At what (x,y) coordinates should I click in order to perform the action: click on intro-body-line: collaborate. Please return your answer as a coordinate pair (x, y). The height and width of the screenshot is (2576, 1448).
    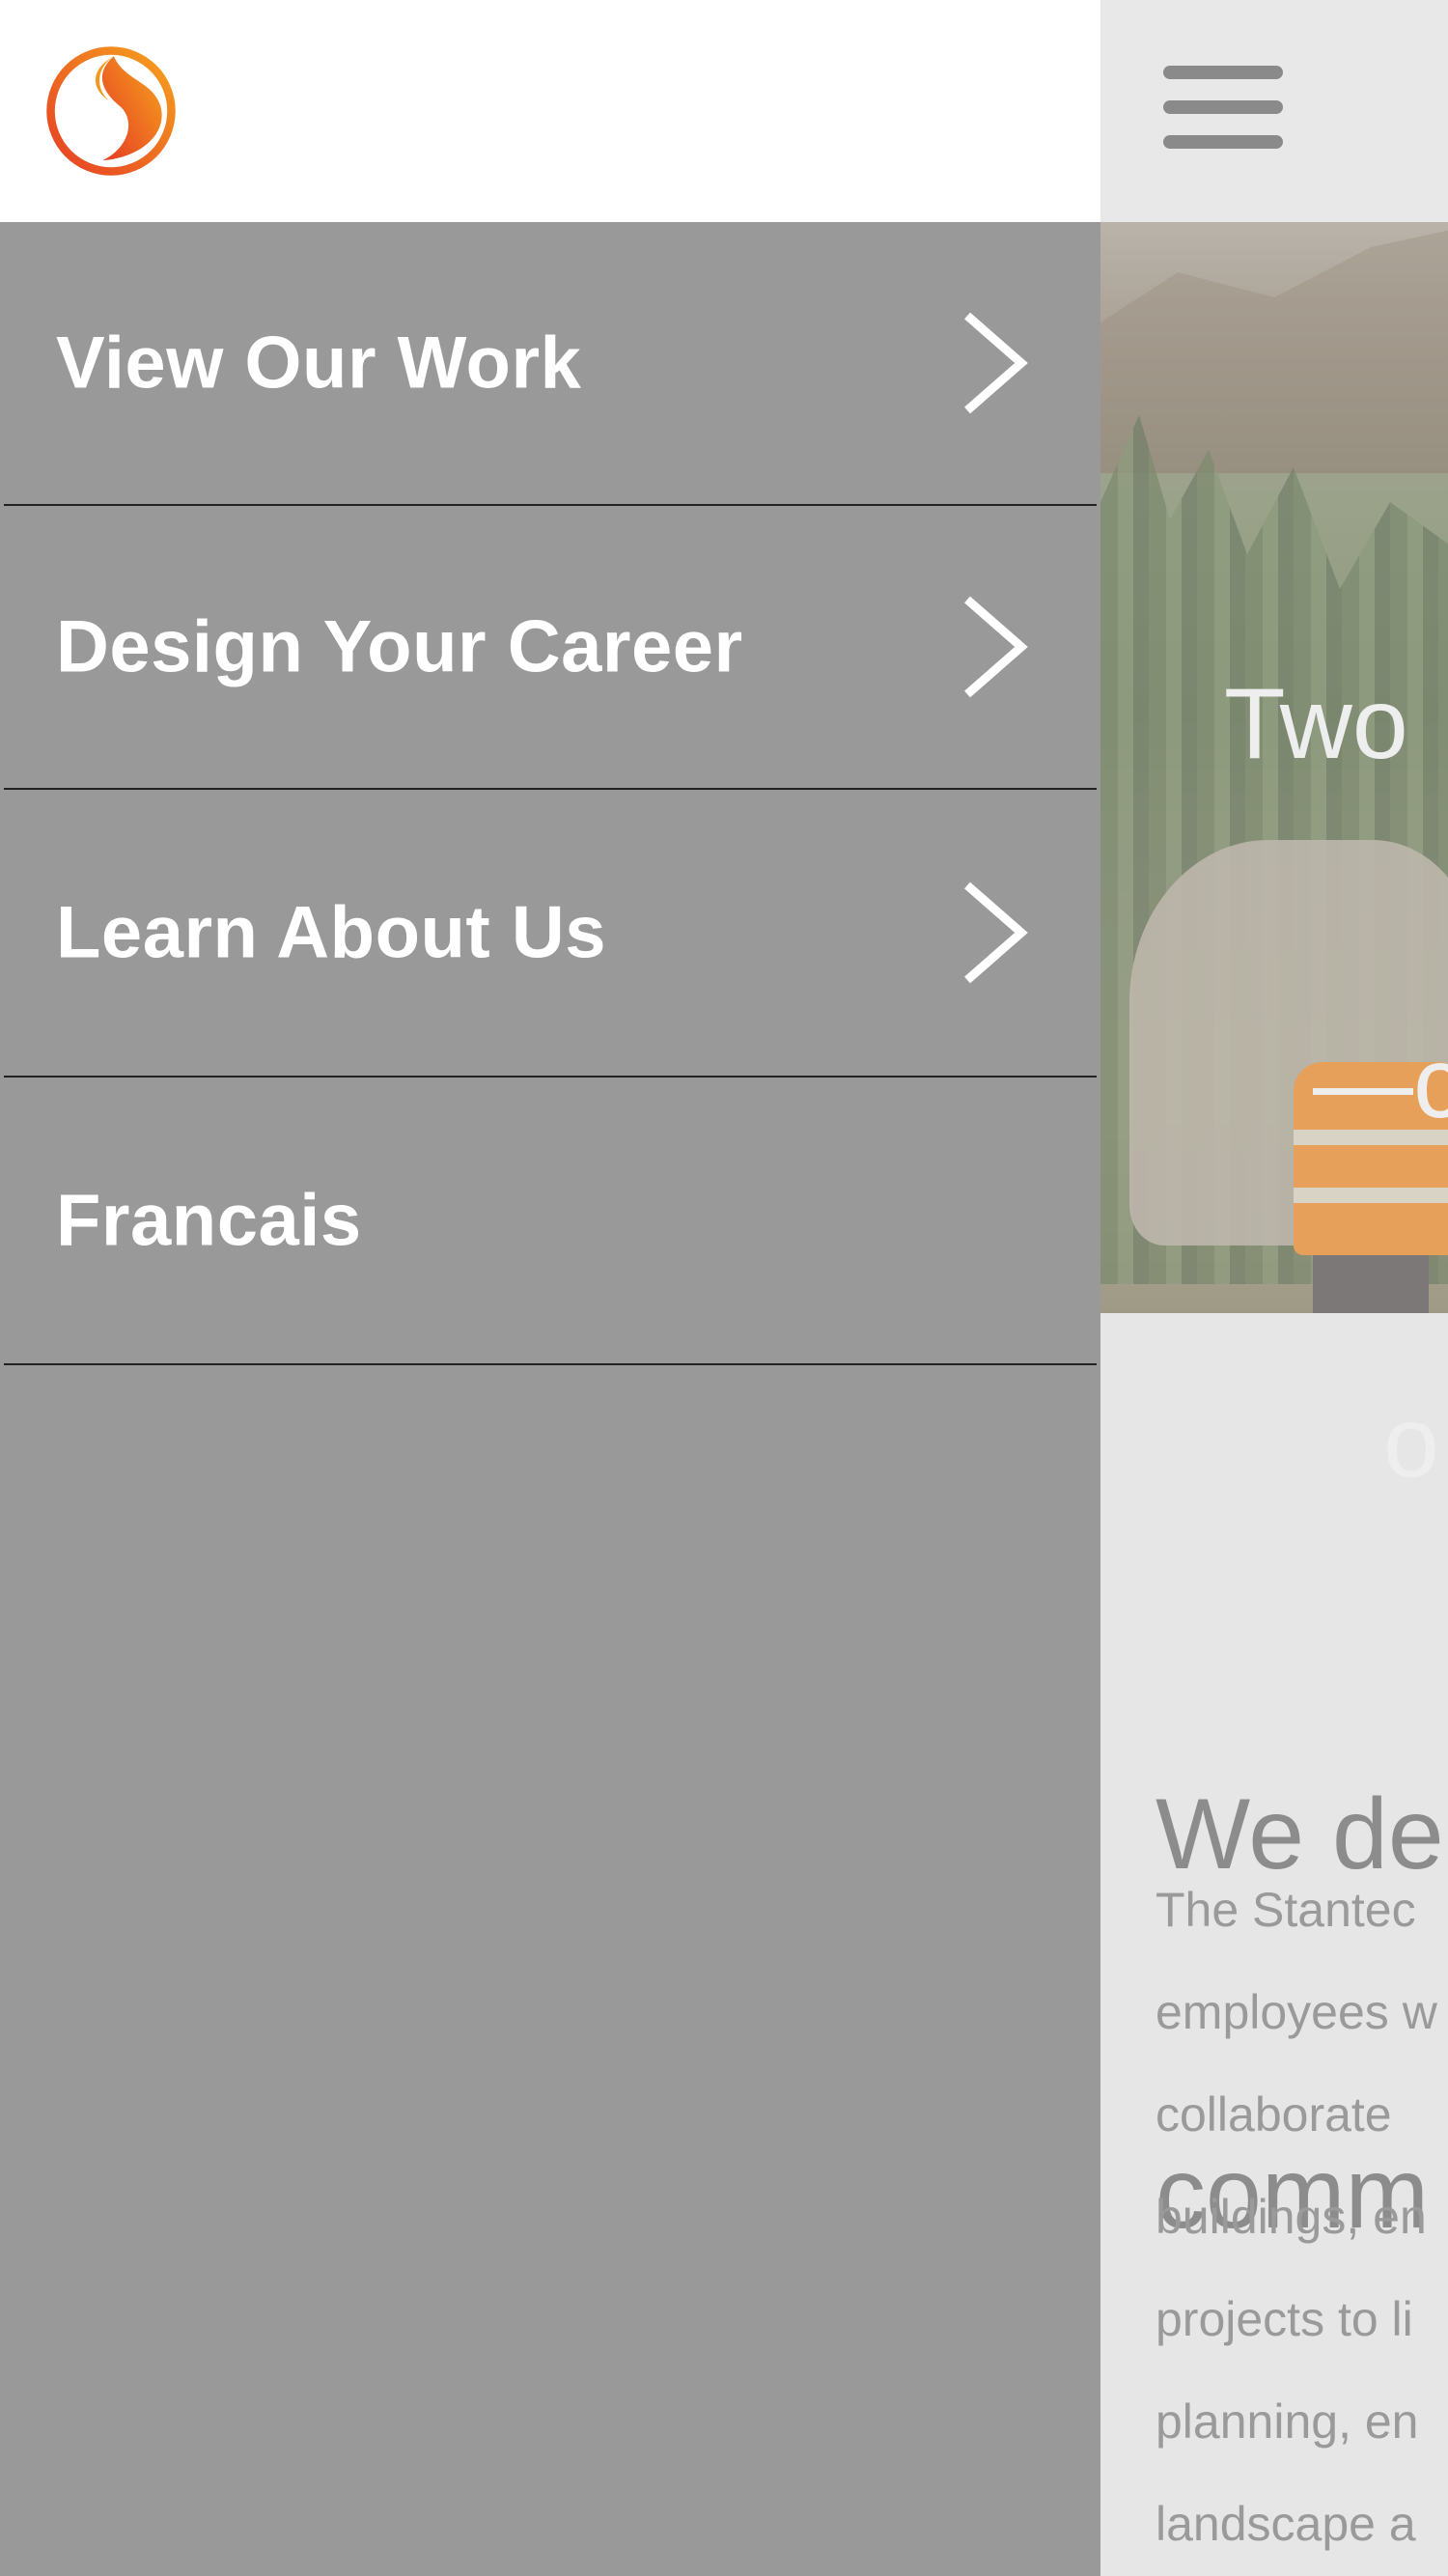
    Looking at the image, I should click on (1274, 2115).